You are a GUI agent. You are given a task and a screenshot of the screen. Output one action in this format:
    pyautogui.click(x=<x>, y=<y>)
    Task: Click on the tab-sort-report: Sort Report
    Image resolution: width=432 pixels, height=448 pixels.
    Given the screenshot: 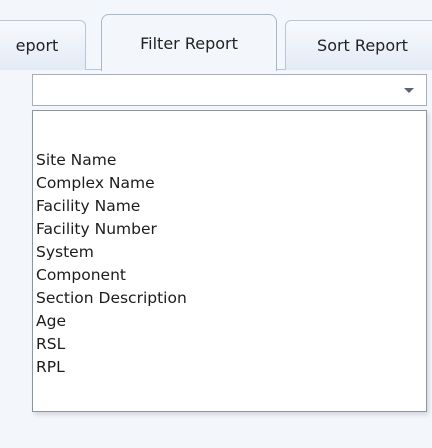 What is the action you would take?
    pyautogui.click(x=358, y=45)
    